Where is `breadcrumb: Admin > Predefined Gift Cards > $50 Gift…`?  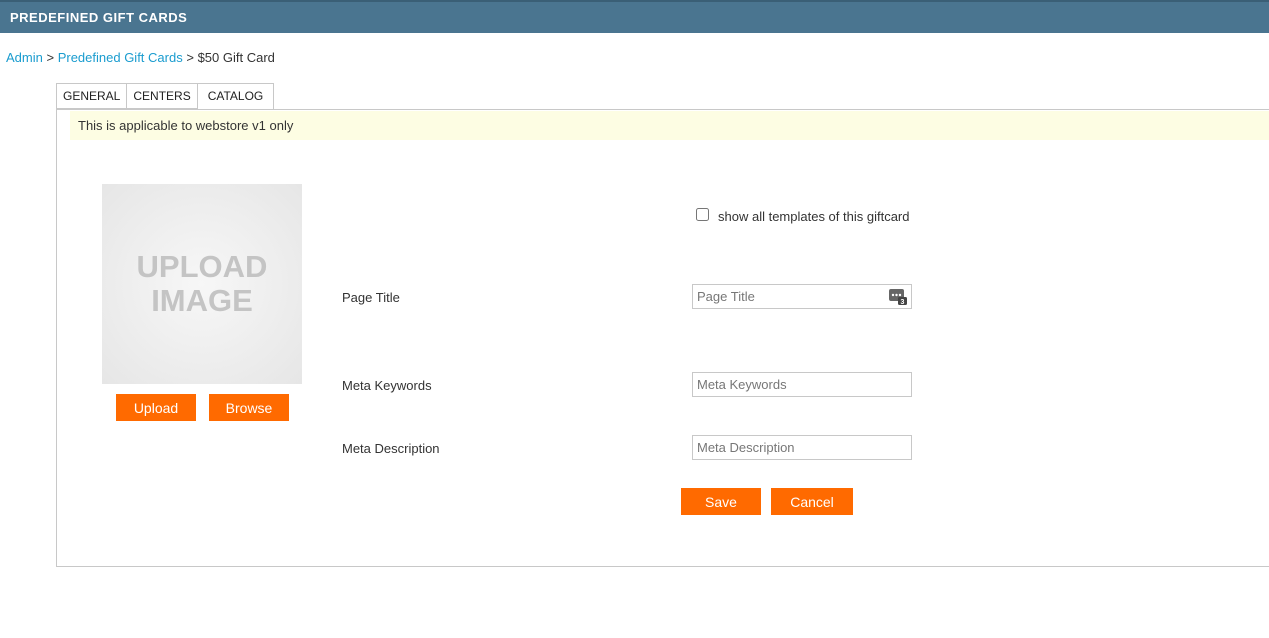 breadcrumb: Admin > Predefined Gift Cards > $50 Gift… is located at coordinates (140, 57).